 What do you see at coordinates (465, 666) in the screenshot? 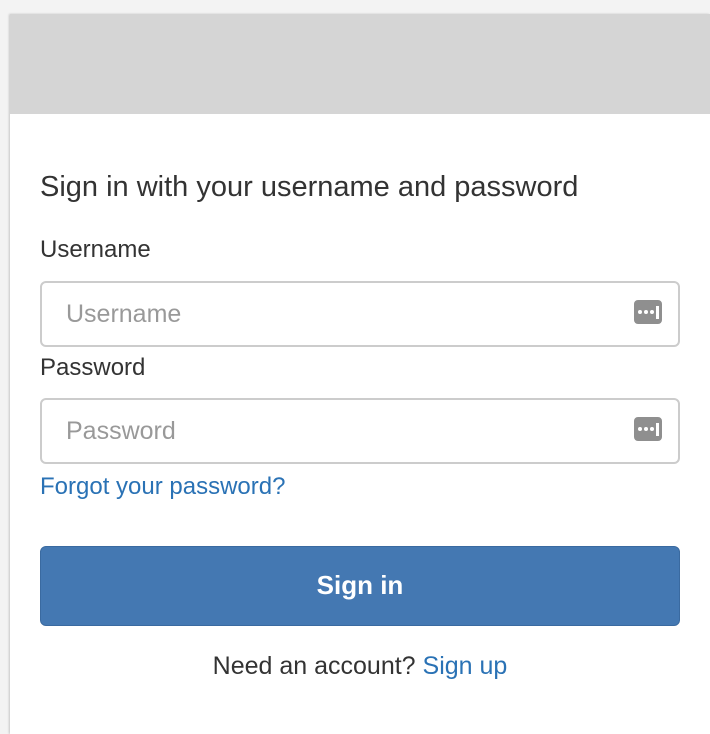
I see `sign-up-link: Sign up` at bounding box center [465, 666].